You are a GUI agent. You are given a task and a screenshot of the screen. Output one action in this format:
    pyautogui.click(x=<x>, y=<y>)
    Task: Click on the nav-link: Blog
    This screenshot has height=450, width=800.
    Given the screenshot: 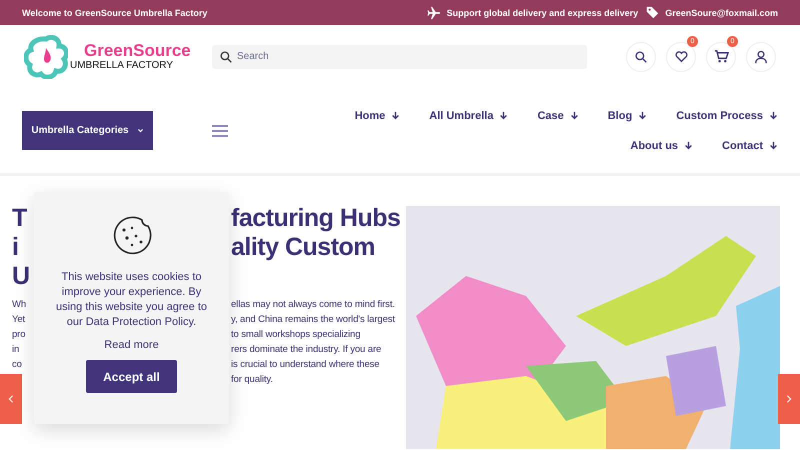 What is the action you would take?
    pyautogui.click(x=628, y=116)
    